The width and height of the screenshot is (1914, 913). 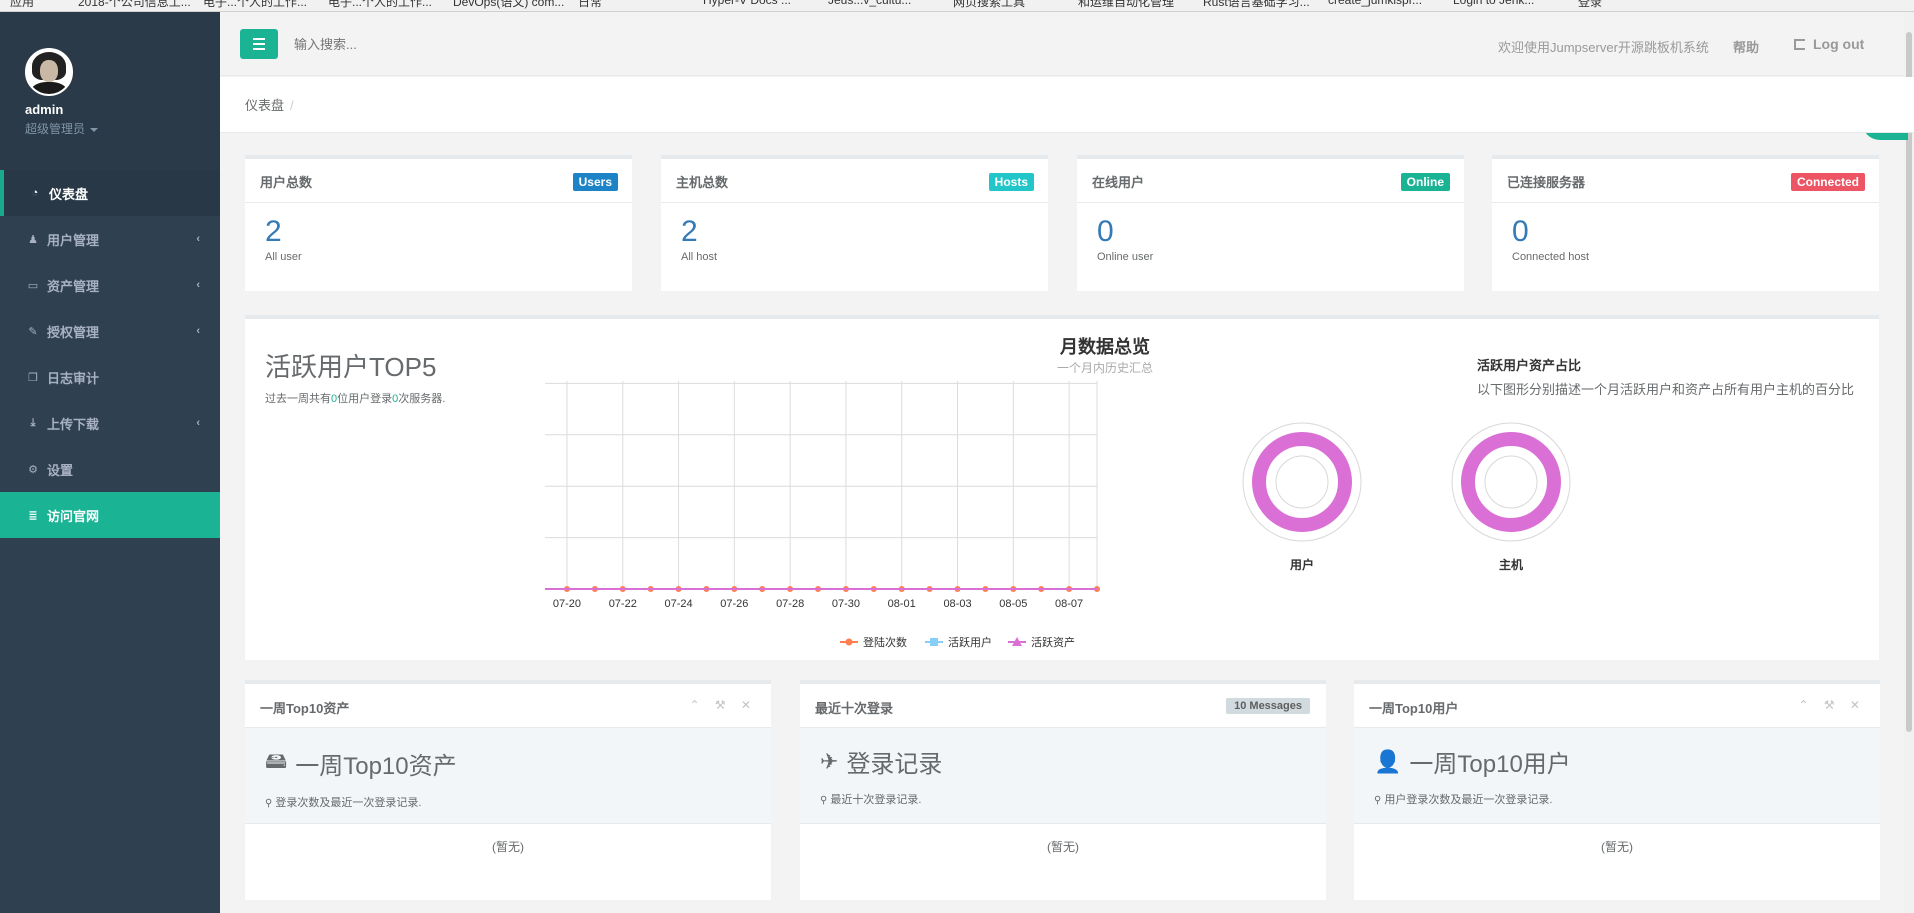 What do you see at coordinates (22, 5) in the screenshot?
I see `bookmark-item: 应用` at bounding box center [22, 5].